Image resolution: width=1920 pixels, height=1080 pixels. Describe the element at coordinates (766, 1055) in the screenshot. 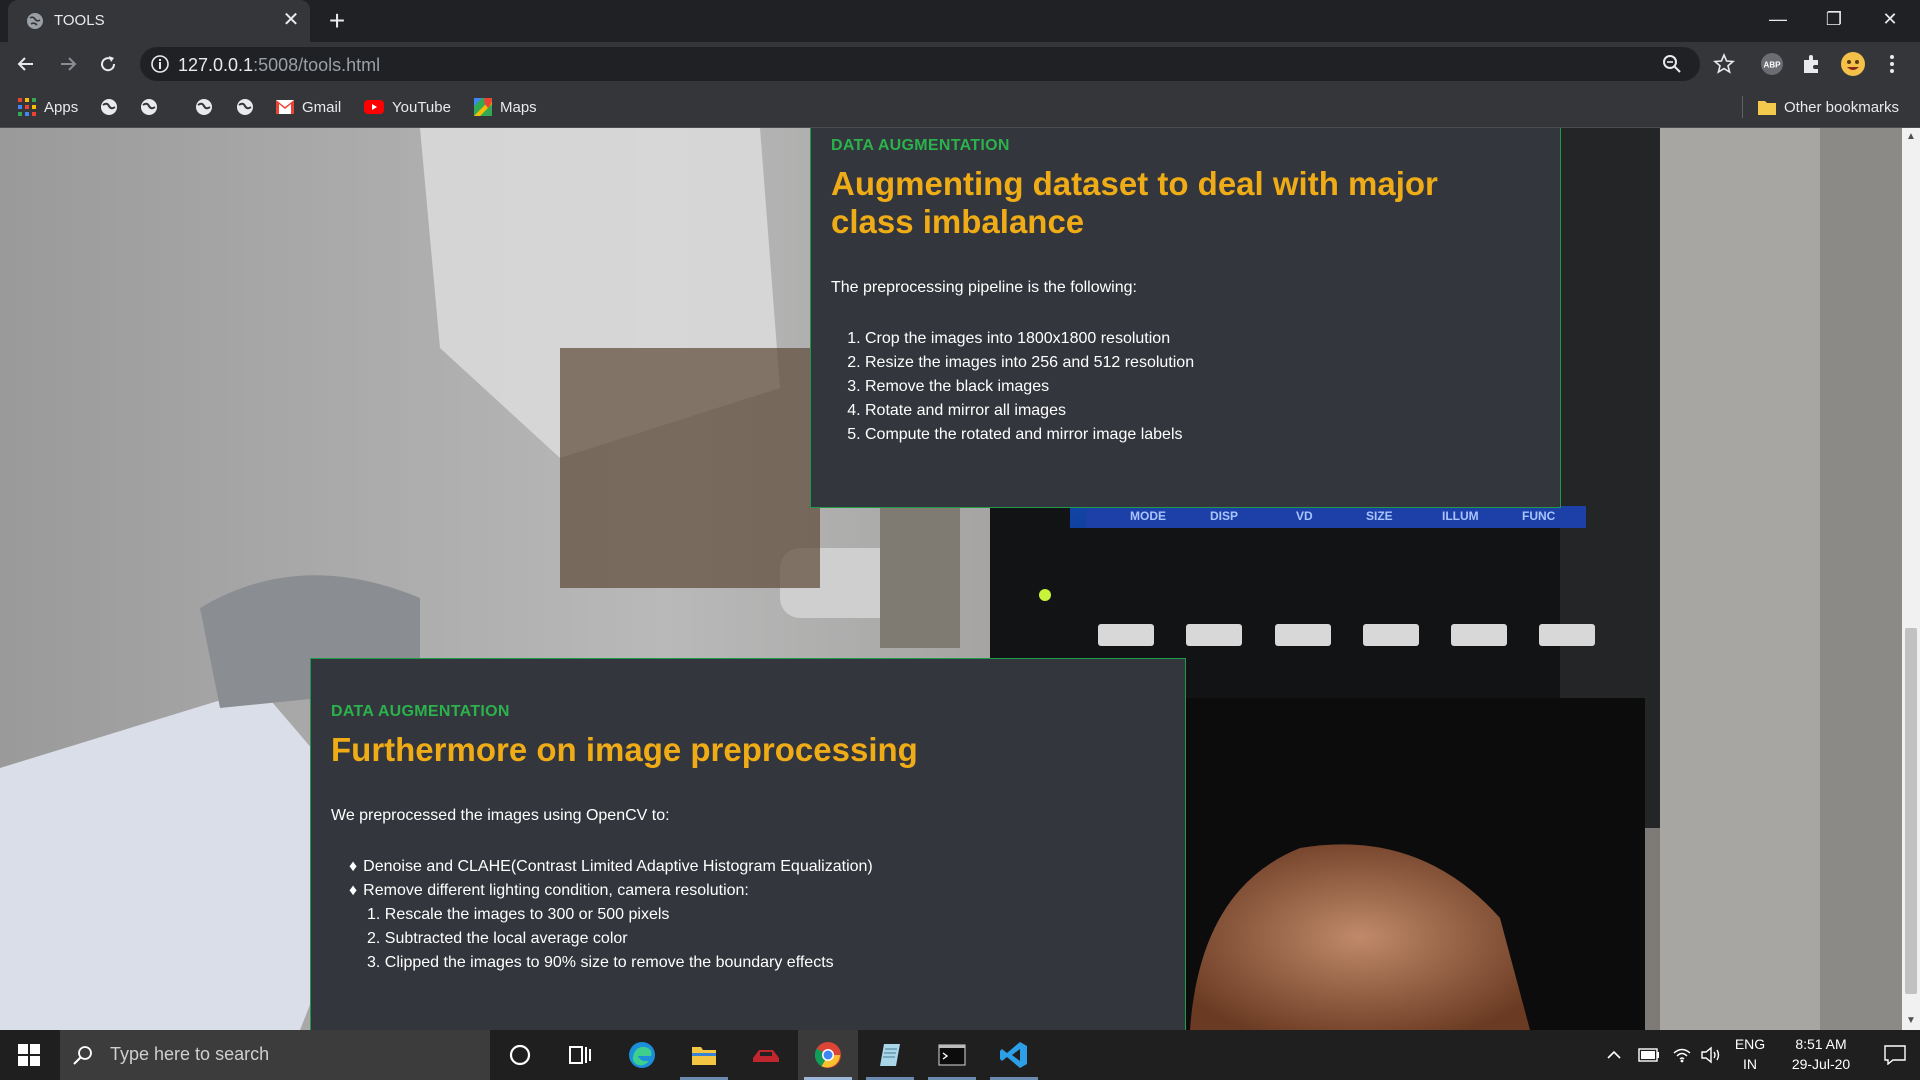

I see `game-app` at that location.